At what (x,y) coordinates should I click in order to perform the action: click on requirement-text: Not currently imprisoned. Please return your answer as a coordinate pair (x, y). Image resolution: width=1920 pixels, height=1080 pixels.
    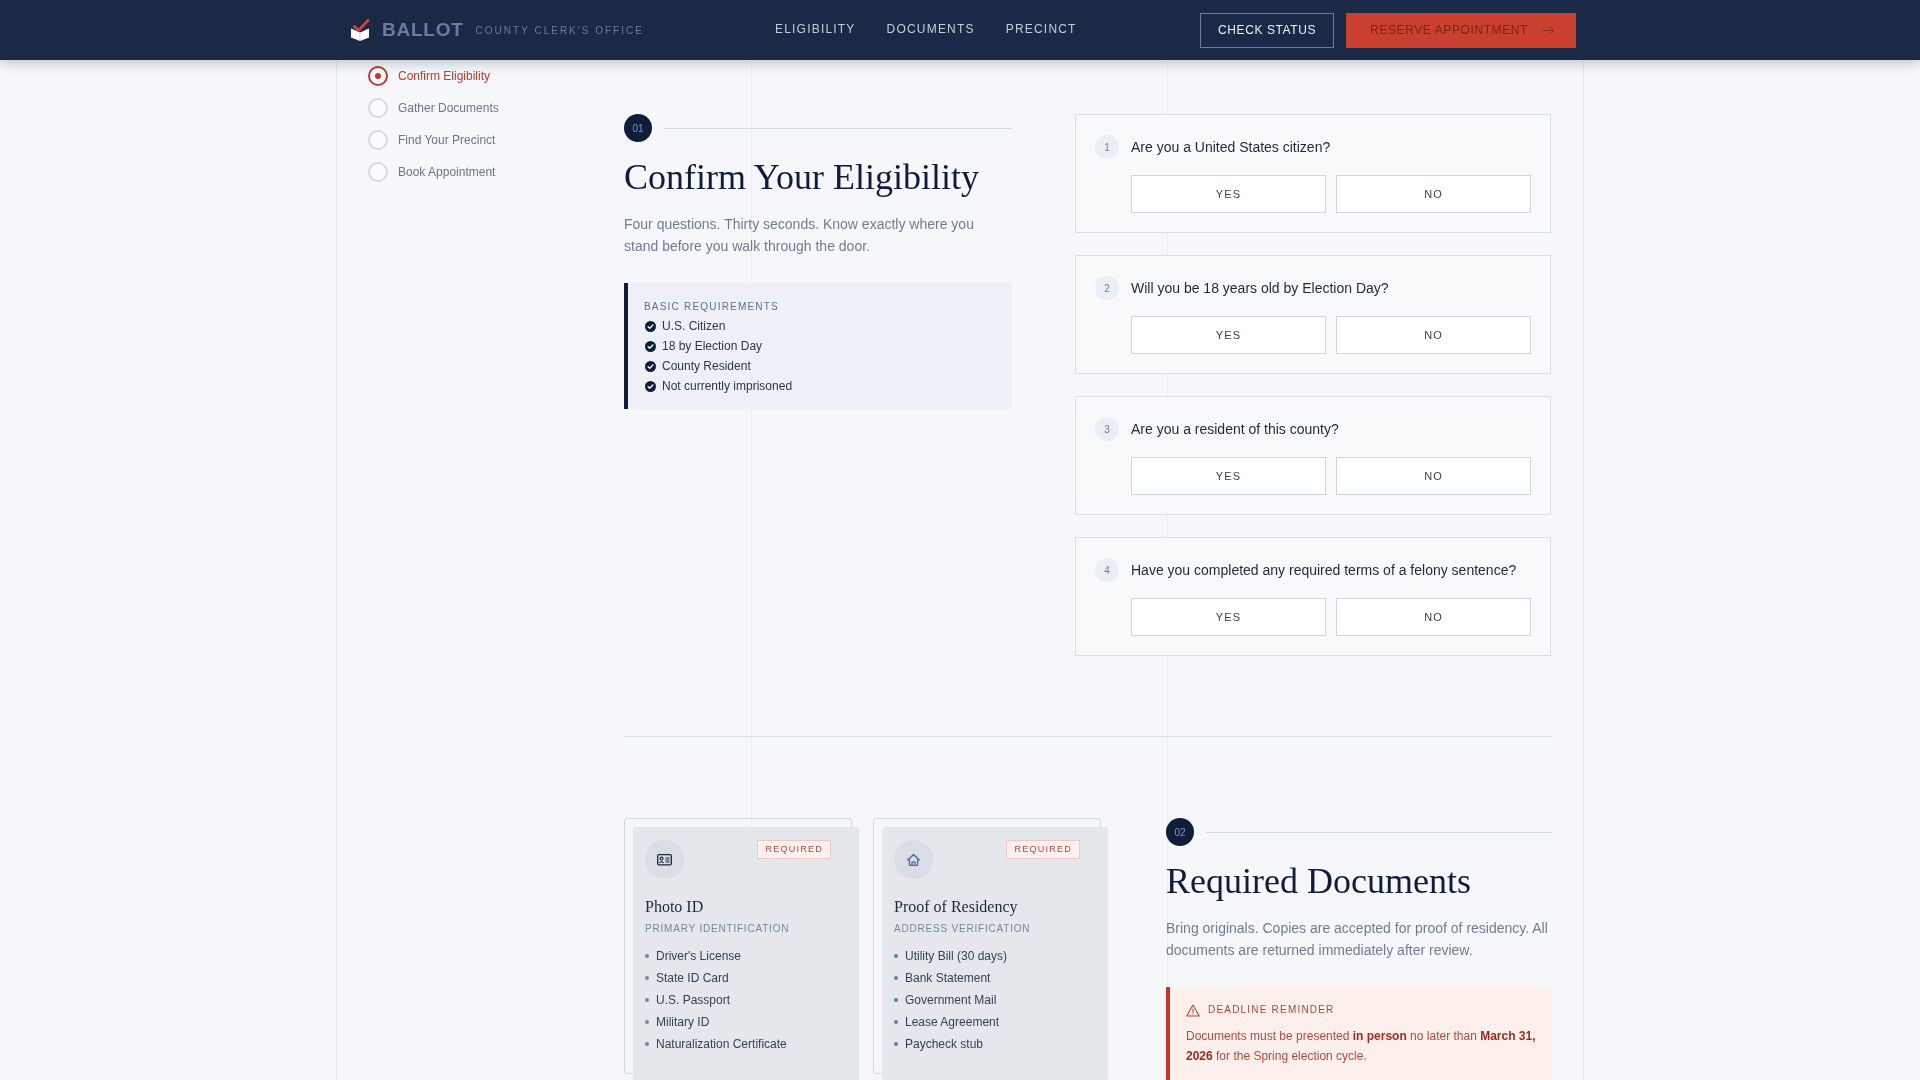
    Looking at the image, I should click on (727, 386).